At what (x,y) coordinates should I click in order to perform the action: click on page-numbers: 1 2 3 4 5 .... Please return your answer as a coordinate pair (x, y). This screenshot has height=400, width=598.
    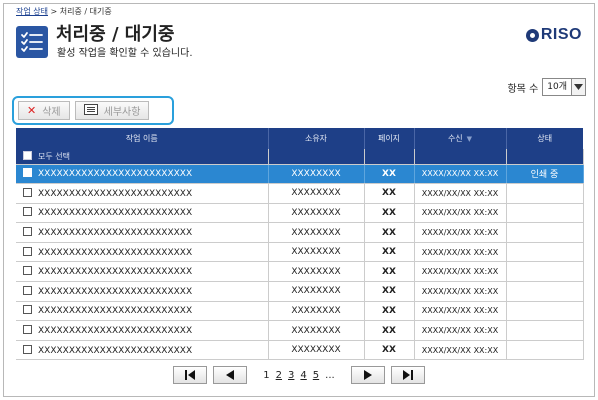
    Looking at the image, I should click on (298, 375).